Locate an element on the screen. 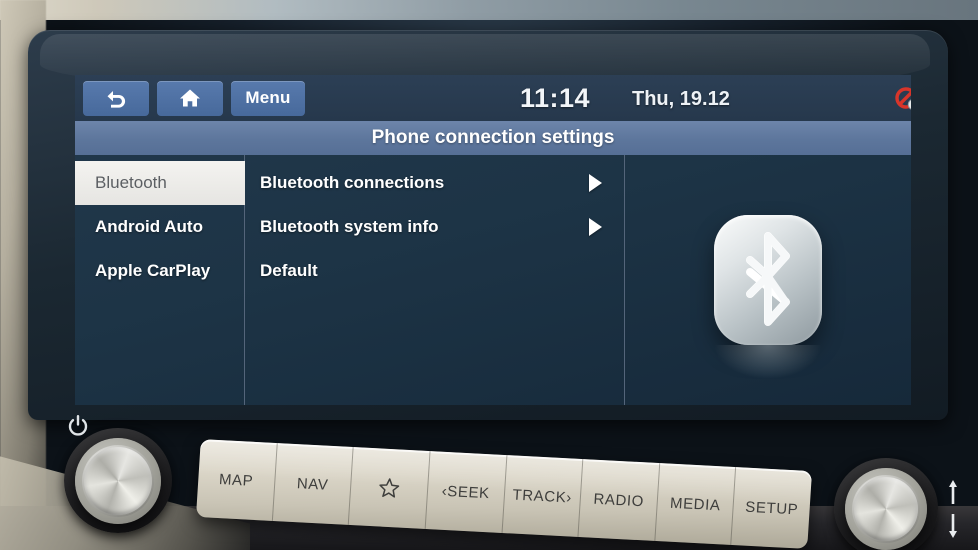  windshield-reflection is located at coordinates (489, 10).